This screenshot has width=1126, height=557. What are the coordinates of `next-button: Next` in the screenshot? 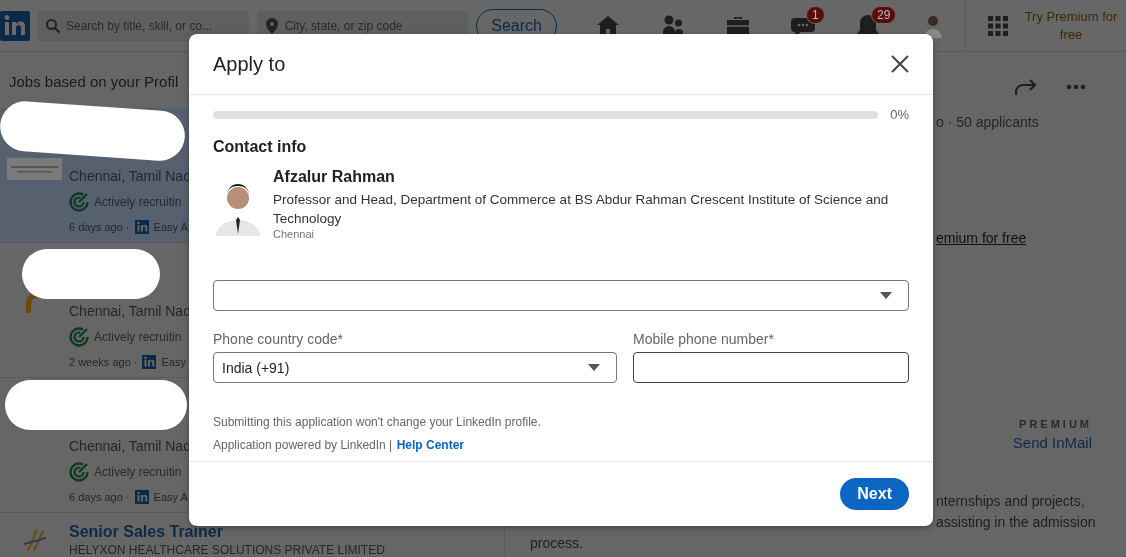 It's located at (874, 494).